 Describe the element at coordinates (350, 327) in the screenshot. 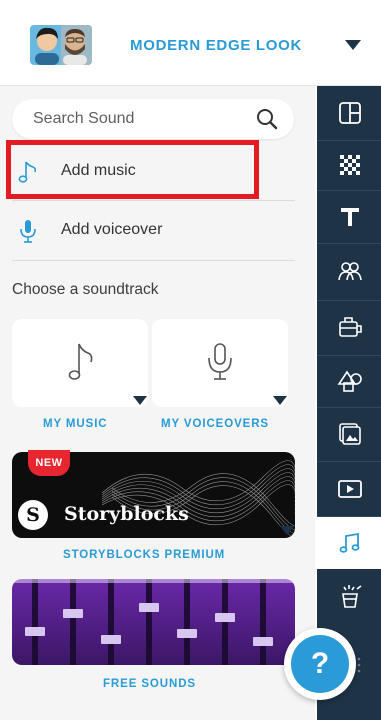

I see `briefcase-icon` at that location.